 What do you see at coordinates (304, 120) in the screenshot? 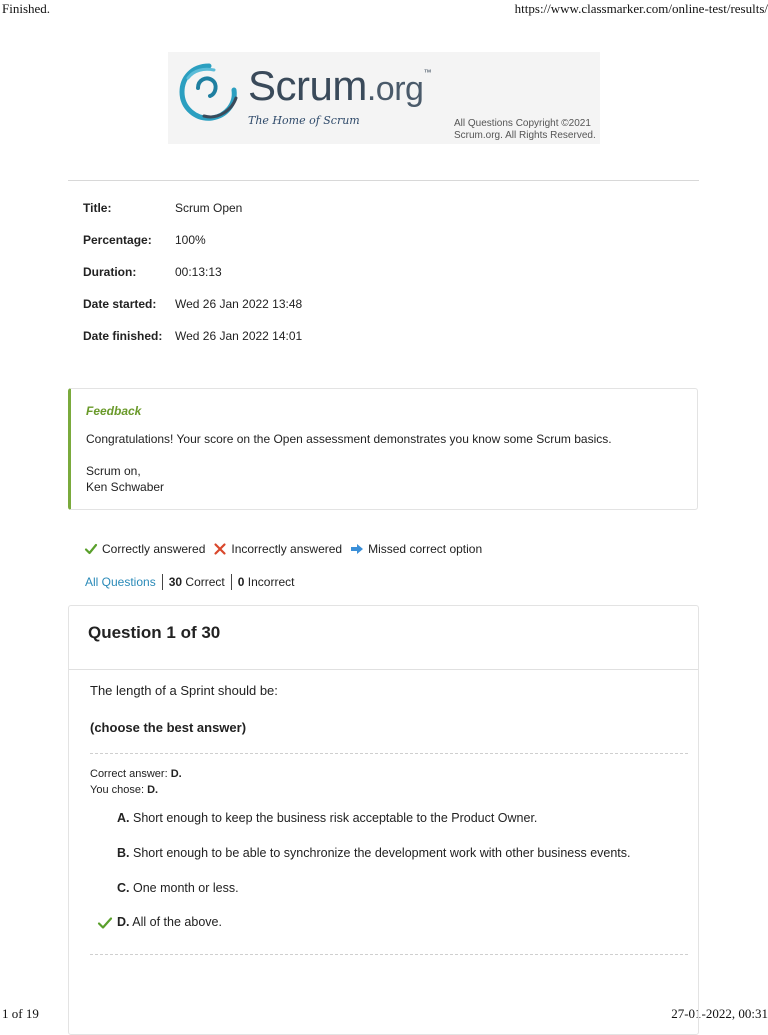
I see `logo-tagline: The Home of Scrum` at bounding box center [304, 120].